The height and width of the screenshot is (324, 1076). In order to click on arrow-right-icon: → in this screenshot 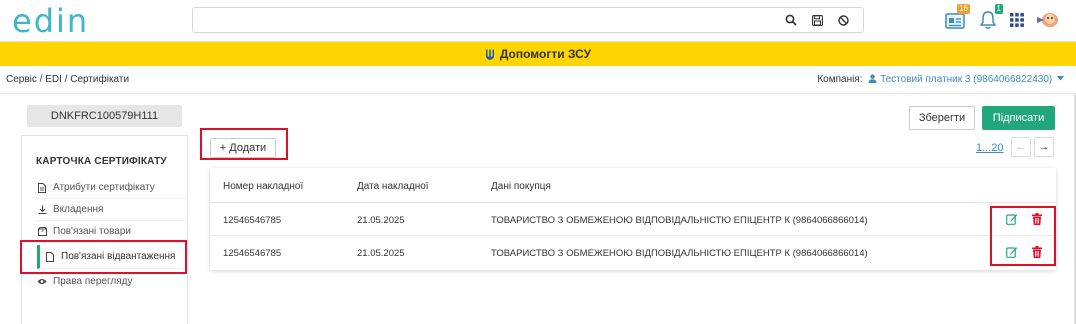, I will do `click(1044, 147)`.